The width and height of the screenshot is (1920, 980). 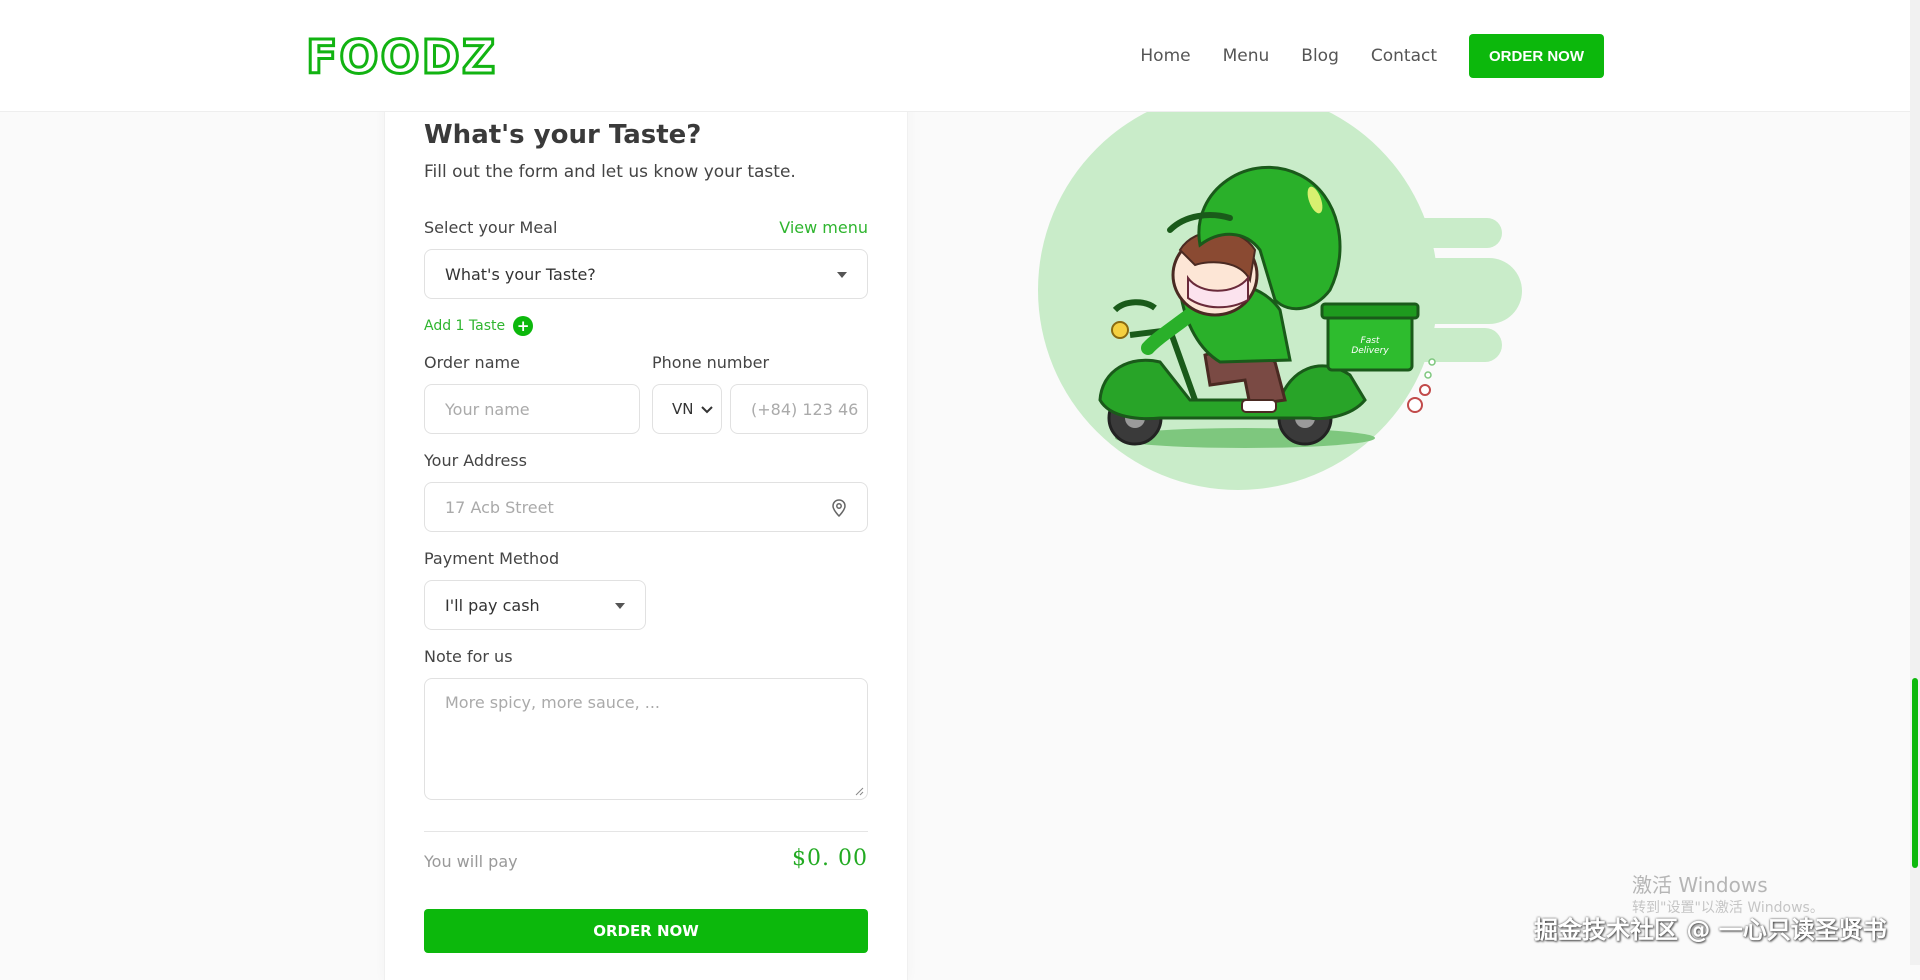 What do you see at coordinates (472, 362) in the screenshot?
I see `order-name-label: Order name` at bounding box center [472, 362].